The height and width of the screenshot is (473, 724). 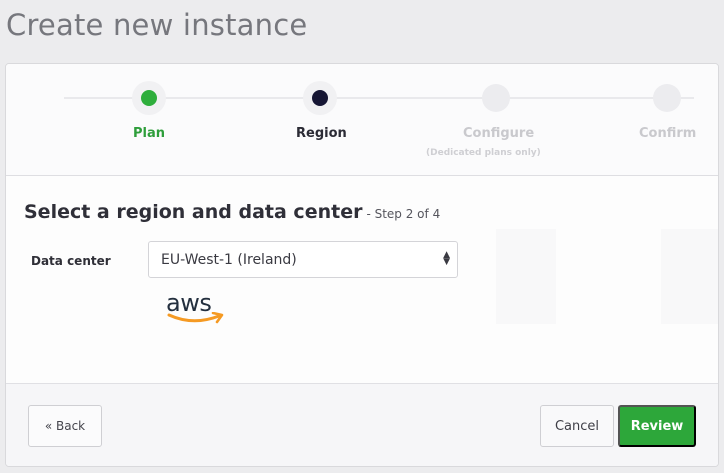 What do you see at coordinates (577, 426) in the screenshot?
I see `cancel-button: Cancel` at bounding box center [577, 426].